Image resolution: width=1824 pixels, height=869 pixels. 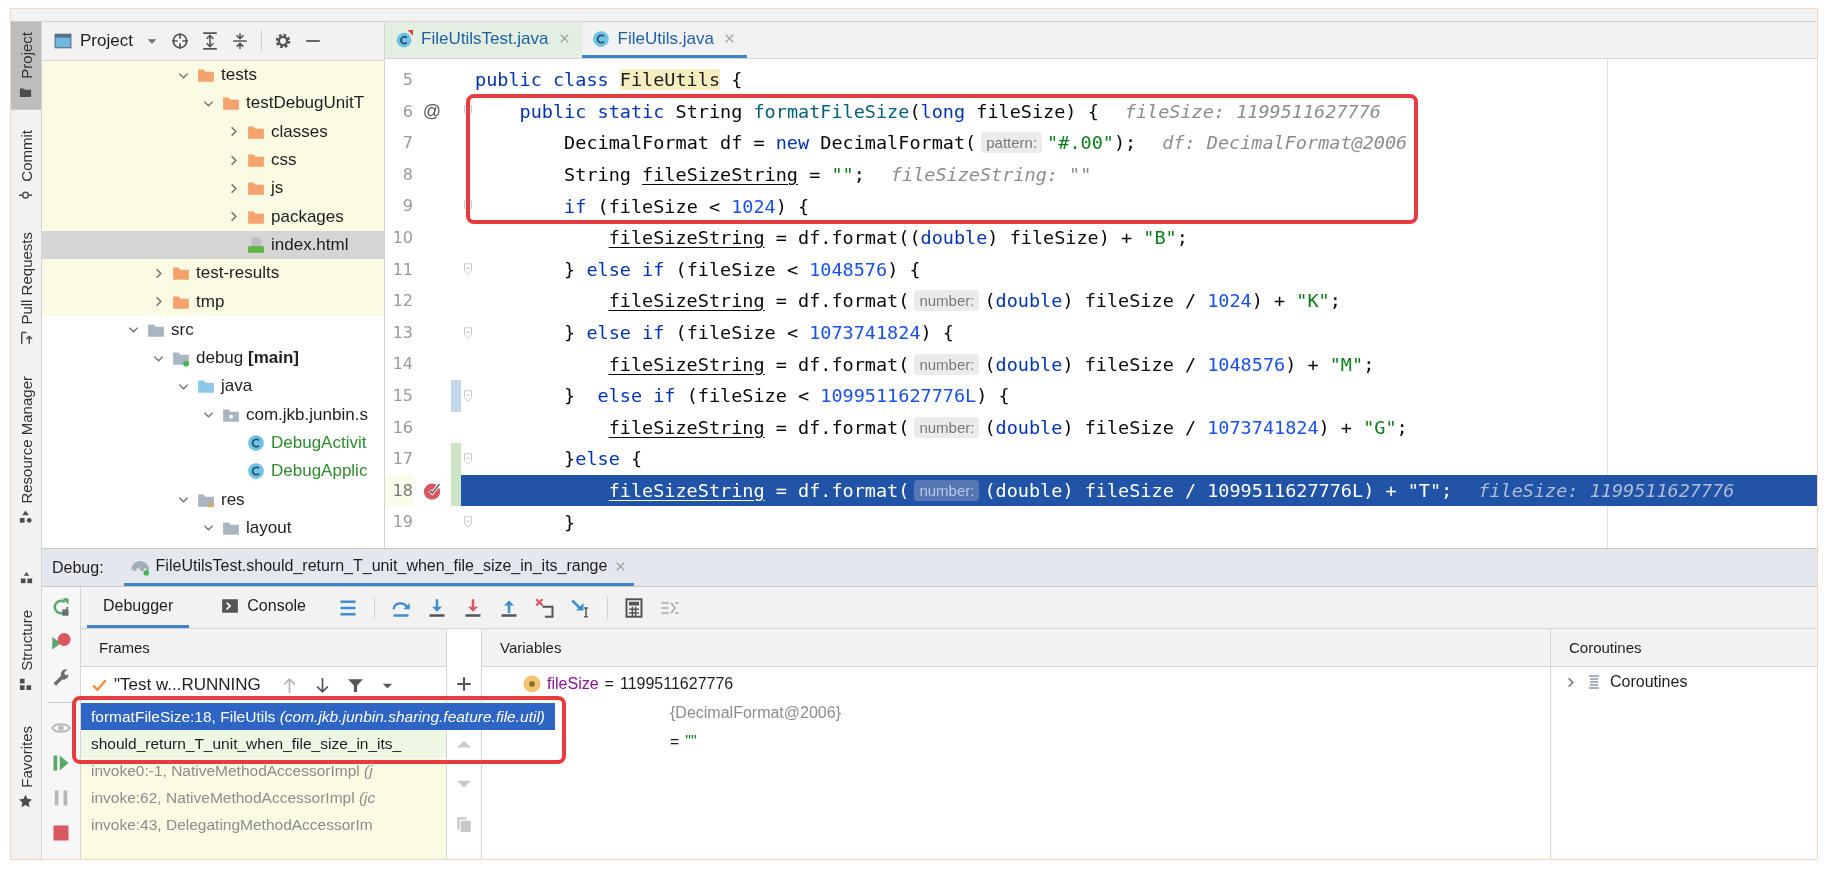 I want to click on code-text: fileSizeString = df.format((double) fileSize) + "B";, so click(x=898, y=238).